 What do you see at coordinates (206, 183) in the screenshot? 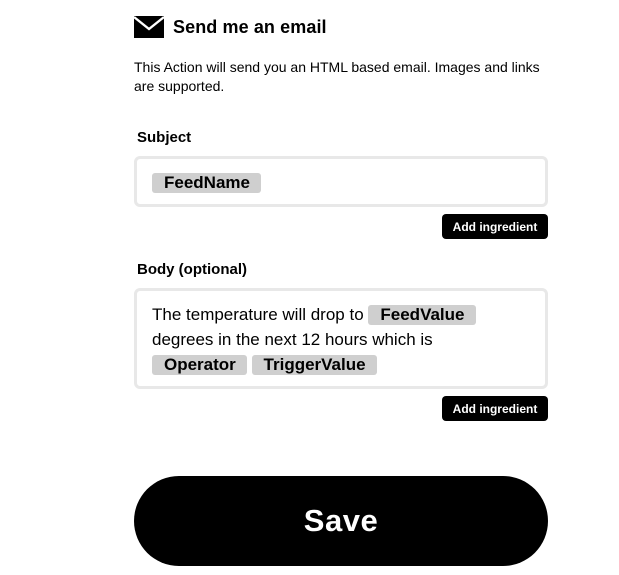
I see `ingredient-pill-feedname: FeedName` at bounding box center [206, 183].